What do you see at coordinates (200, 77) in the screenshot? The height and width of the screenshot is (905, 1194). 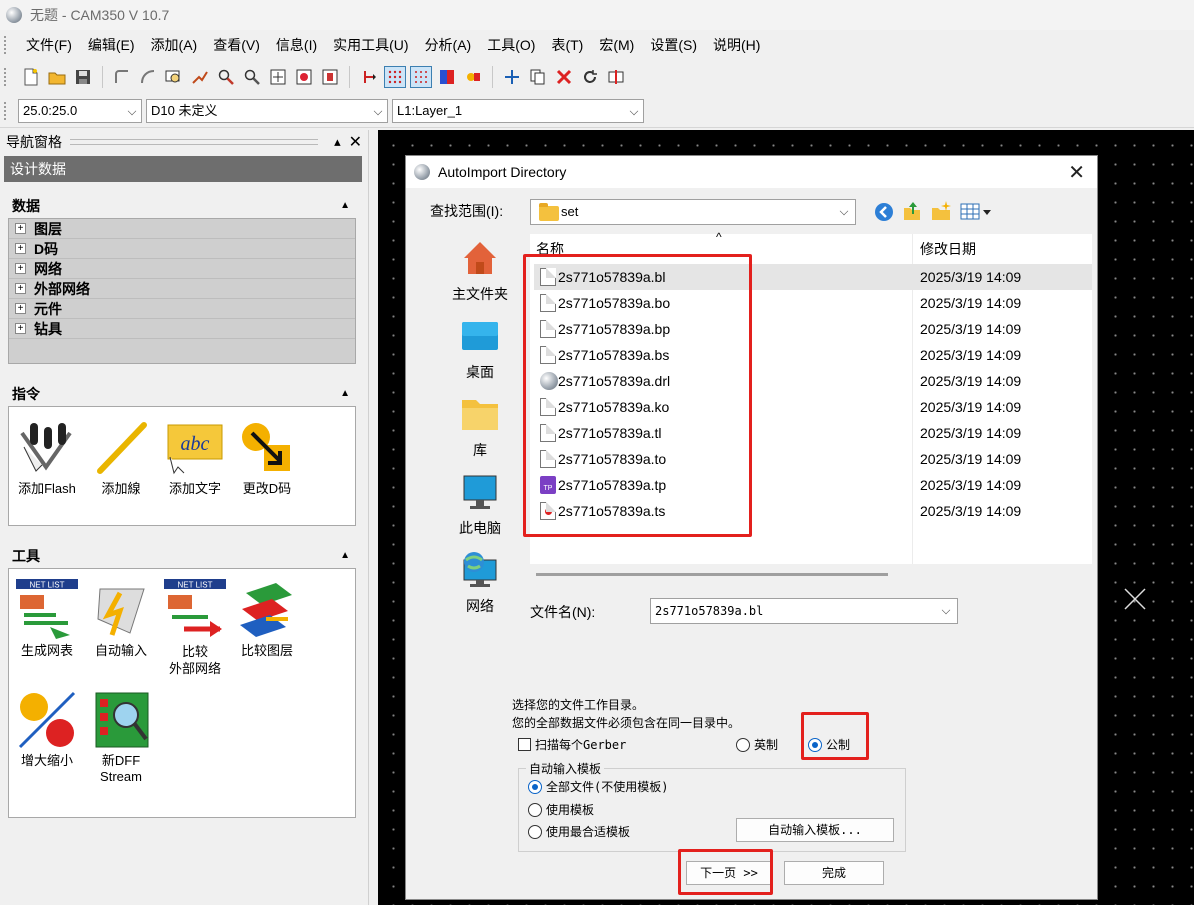 I see `pan-icon` at bounding box center [200, 77].